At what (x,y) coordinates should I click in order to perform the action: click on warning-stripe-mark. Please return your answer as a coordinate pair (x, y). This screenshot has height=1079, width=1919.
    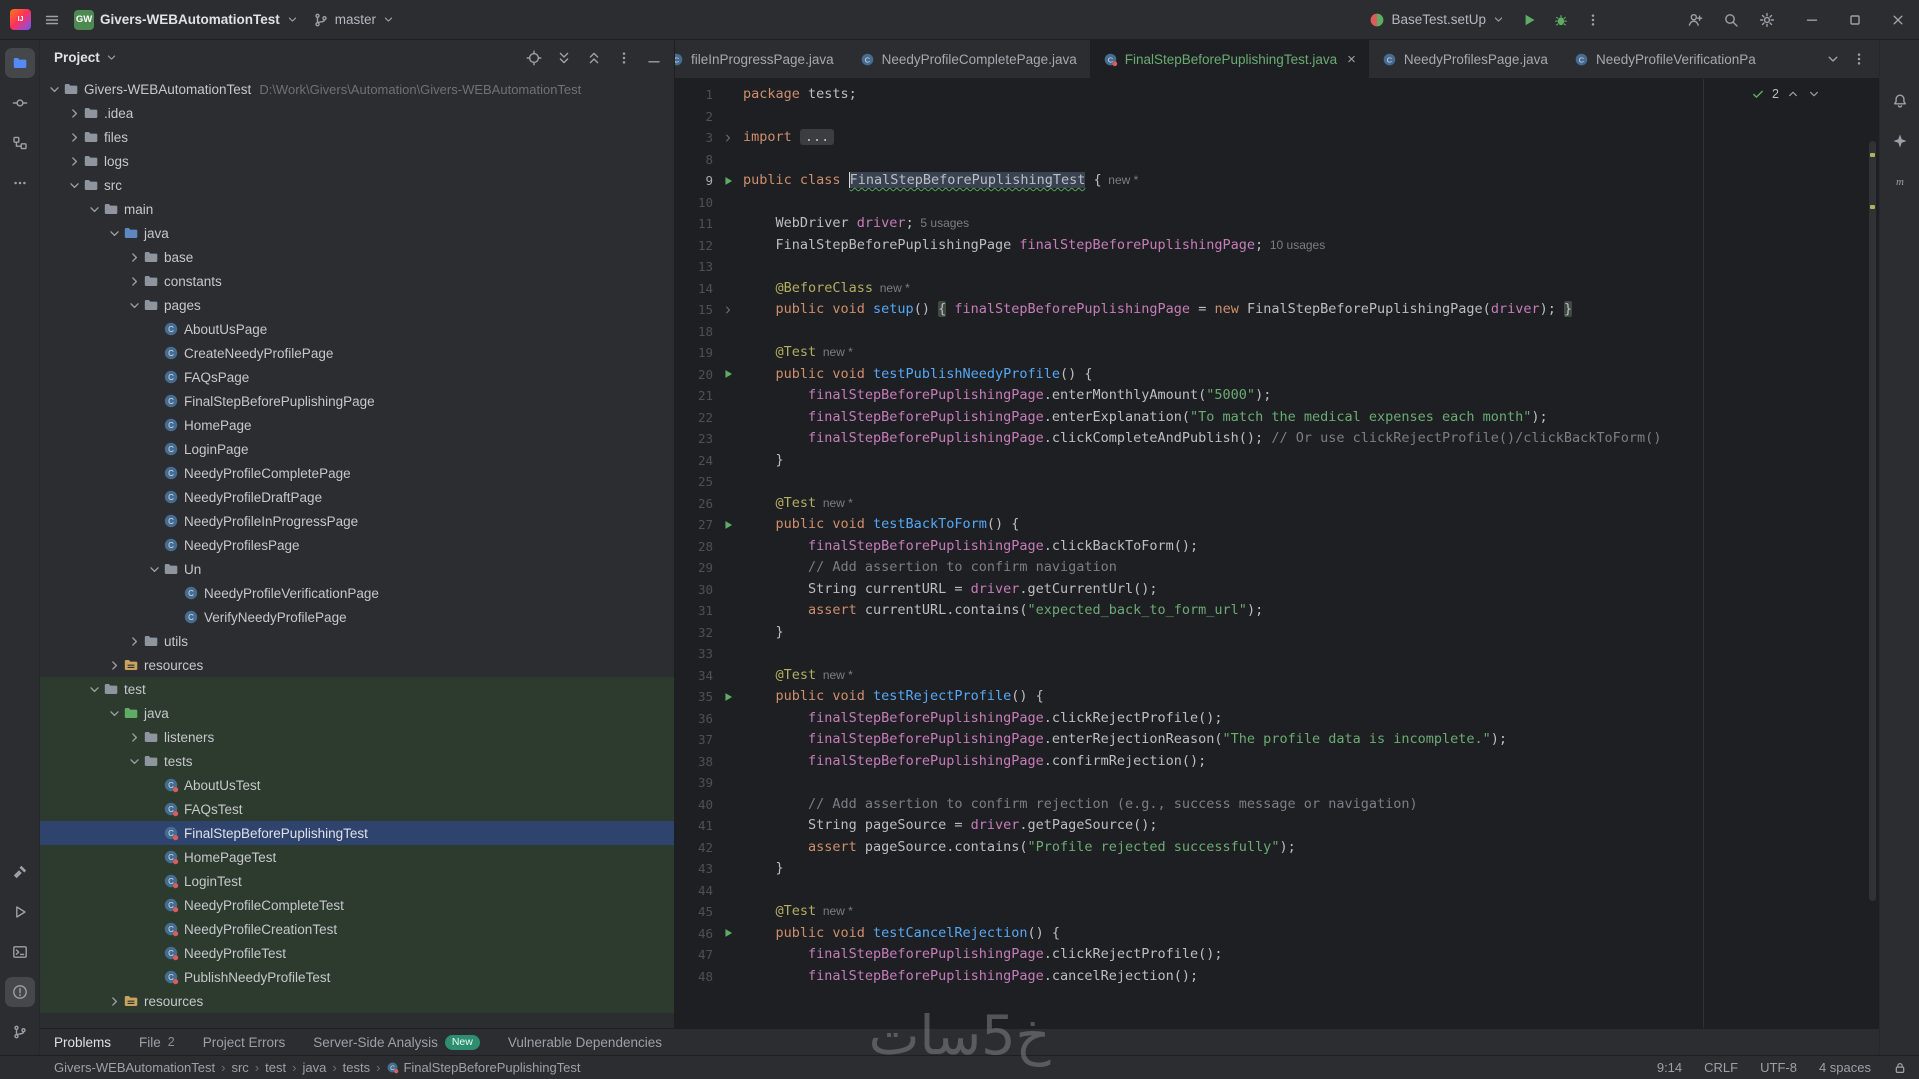
    Looking at the image, I should click on (1872, 207).